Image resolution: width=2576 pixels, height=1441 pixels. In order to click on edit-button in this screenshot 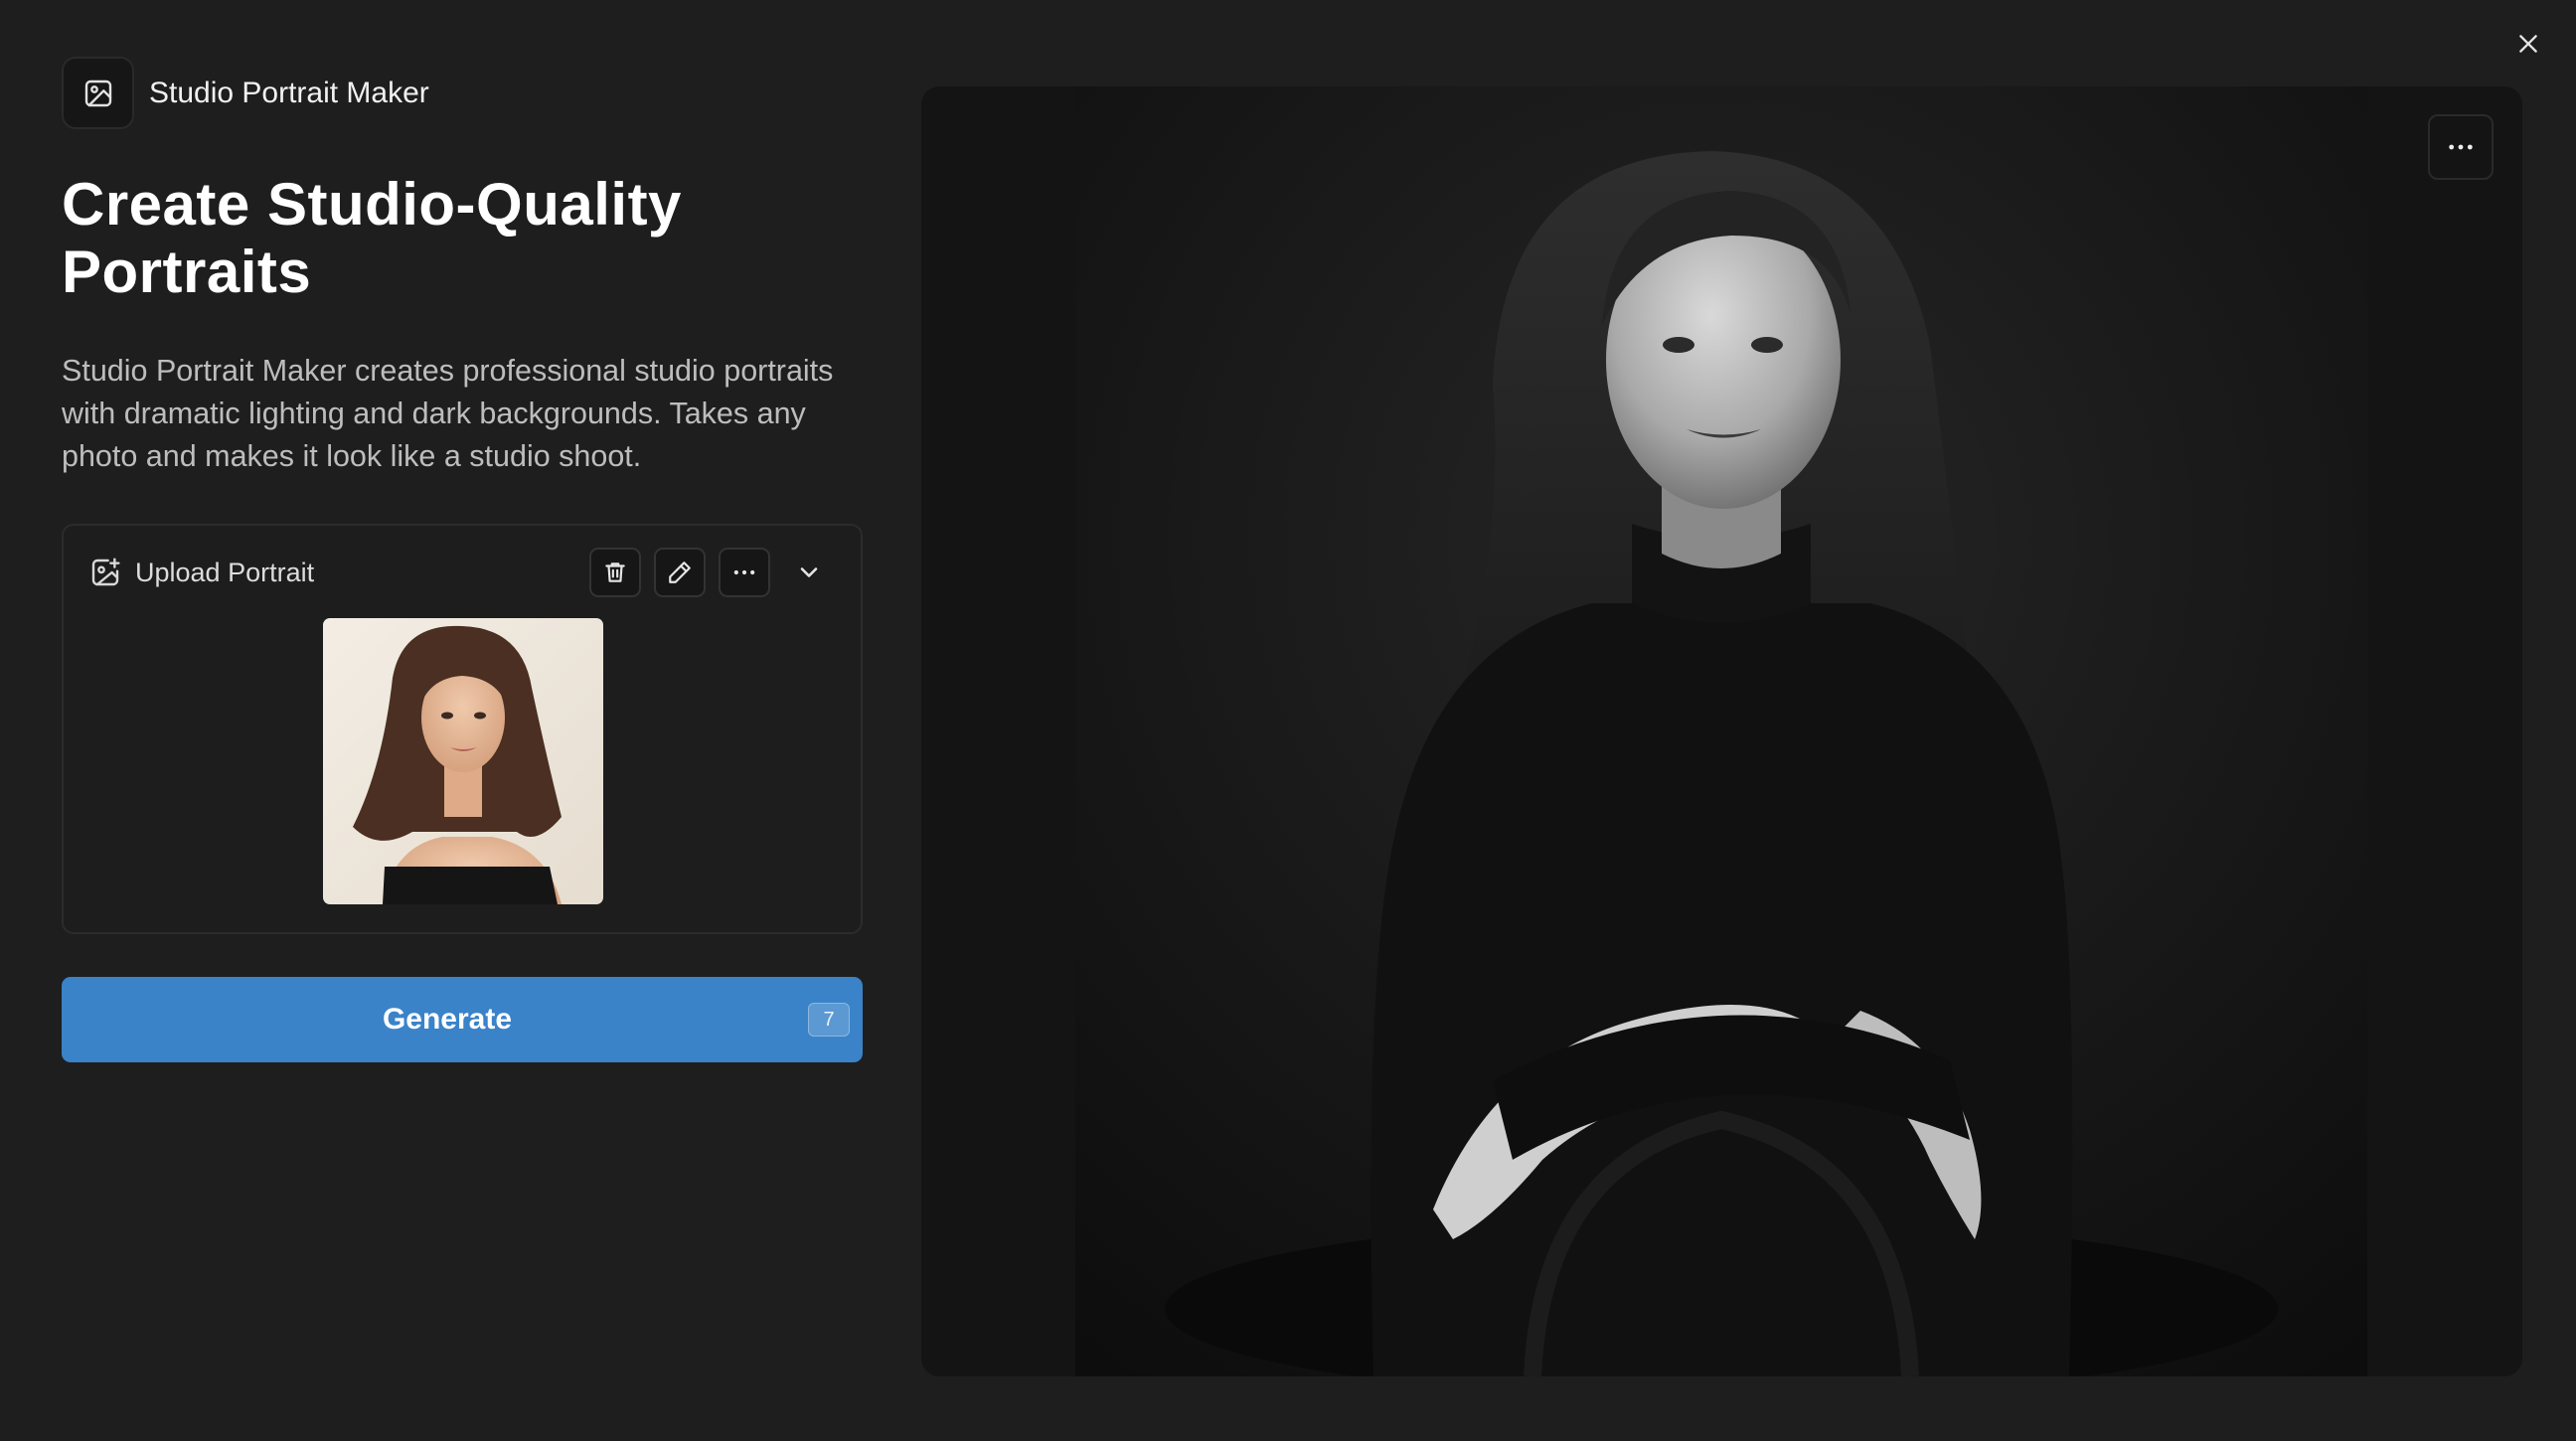, I will do `click(680, 573)`.